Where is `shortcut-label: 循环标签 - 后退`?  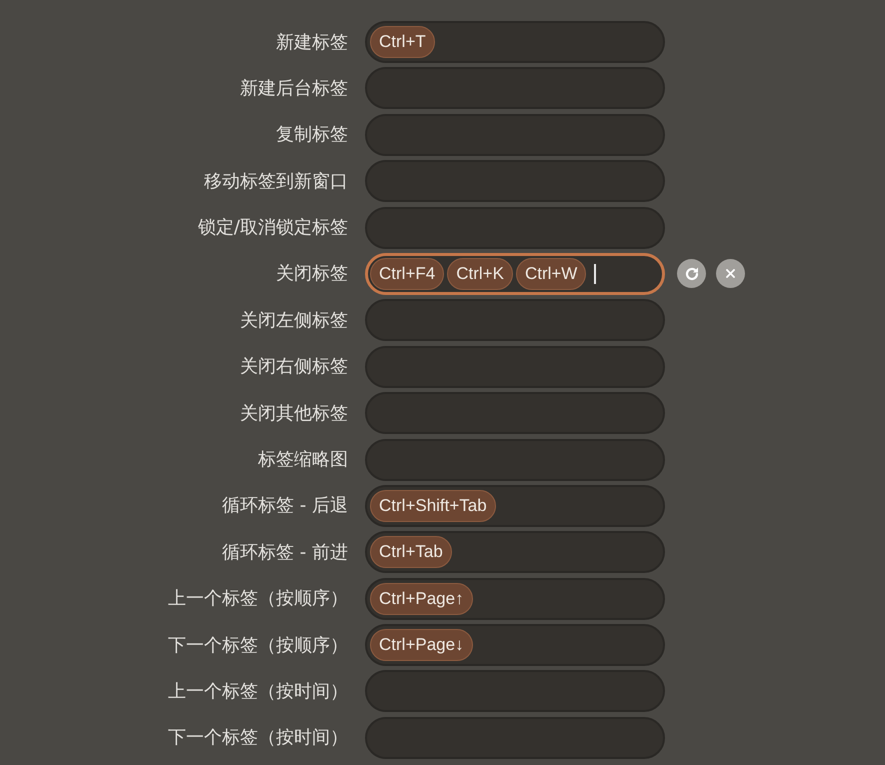
shortcut-label: 循环标签 - 后退 is located at coordinates (284, 506).